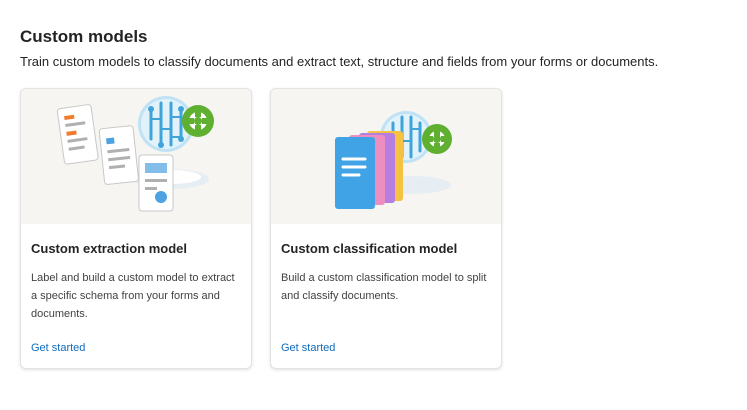  Describe the element at coordinates (369, 248) in the screenshot. I see `card-title: Custom classification model` at that location.